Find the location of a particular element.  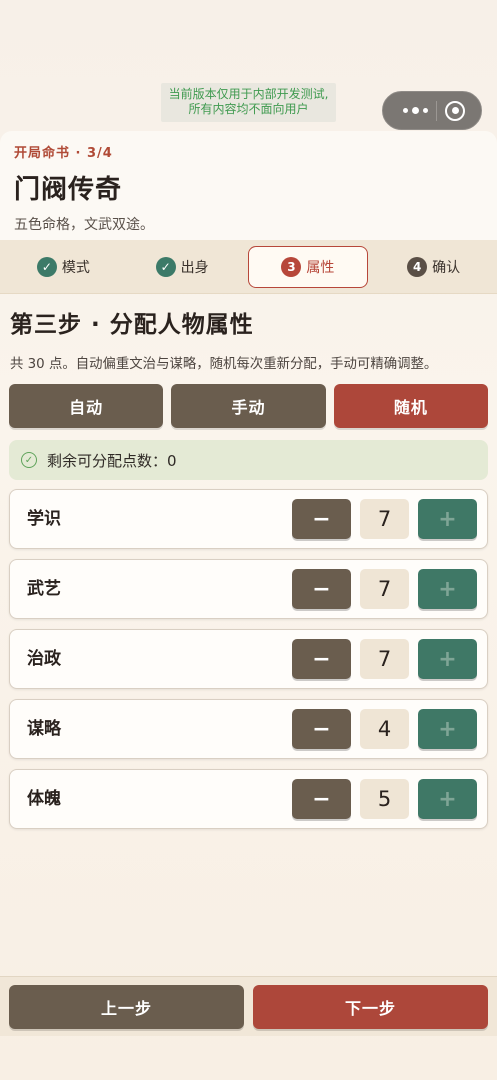

attribute-name: 谋略 is located at coordinates (44, 729).